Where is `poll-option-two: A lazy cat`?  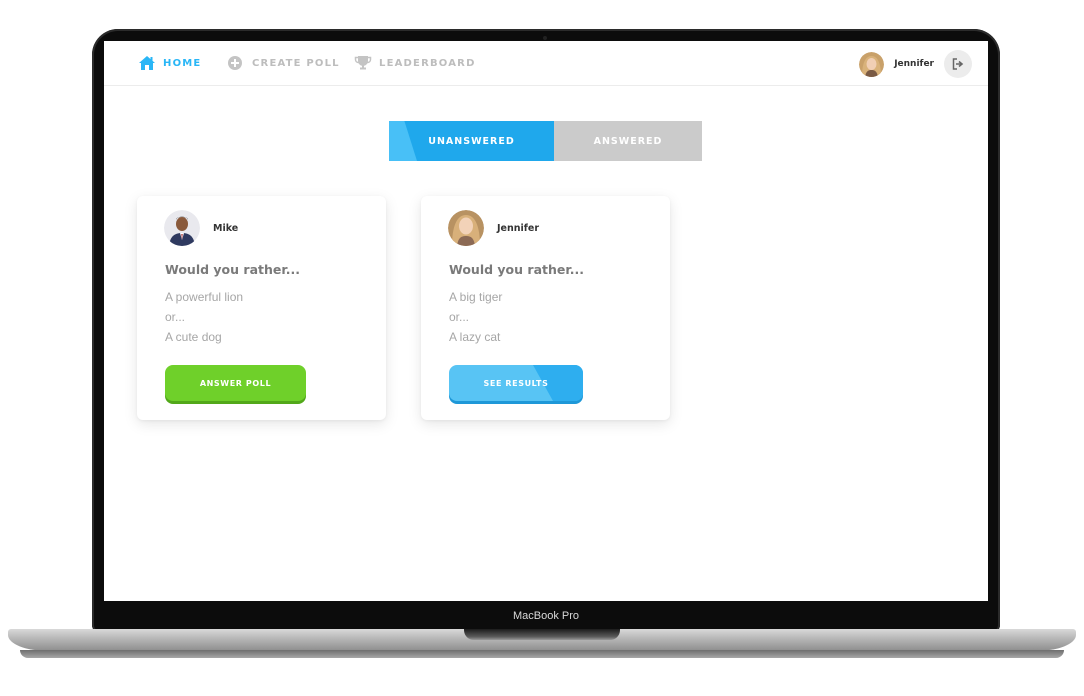 poll-option-two: A lazy cat is located at coordinates (475, 337).